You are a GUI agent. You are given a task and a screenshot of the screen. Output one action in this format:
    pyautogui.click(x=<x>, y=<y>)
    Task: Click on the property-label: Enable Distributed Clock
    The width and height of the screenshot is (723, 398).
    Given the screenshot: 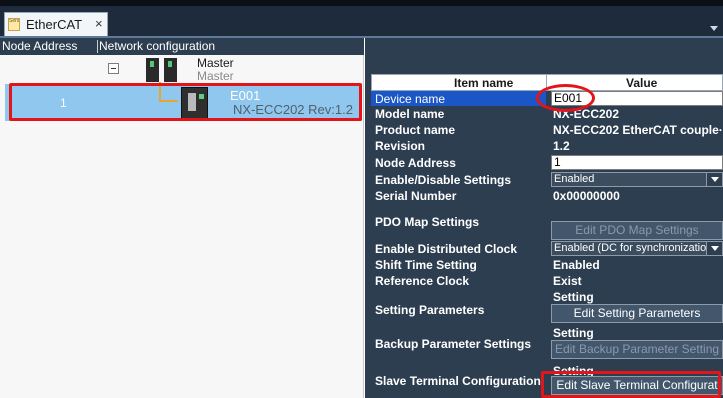 What is the action you would take?
    pyautogui.click(x=446, y=249)
    